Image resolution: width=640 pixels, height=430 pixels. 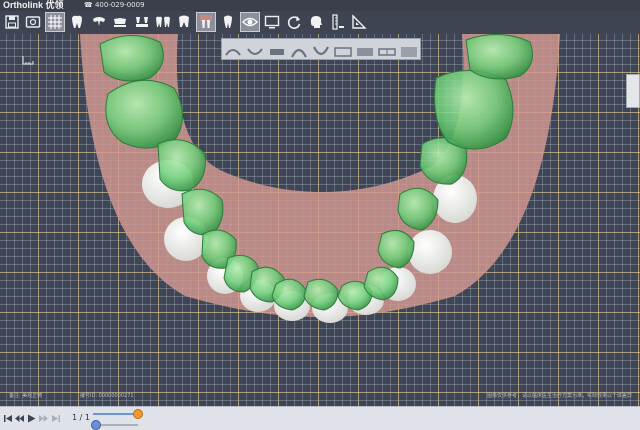 I want to click on fast-forward-icon, so click(x=43, y=418).